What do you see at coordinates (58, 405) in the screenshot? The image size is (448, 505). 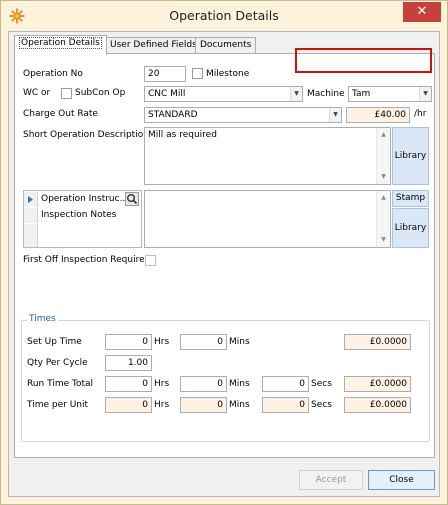 I see `time-per-unit-label: Time per Unit` at bounding box center [58, 405].